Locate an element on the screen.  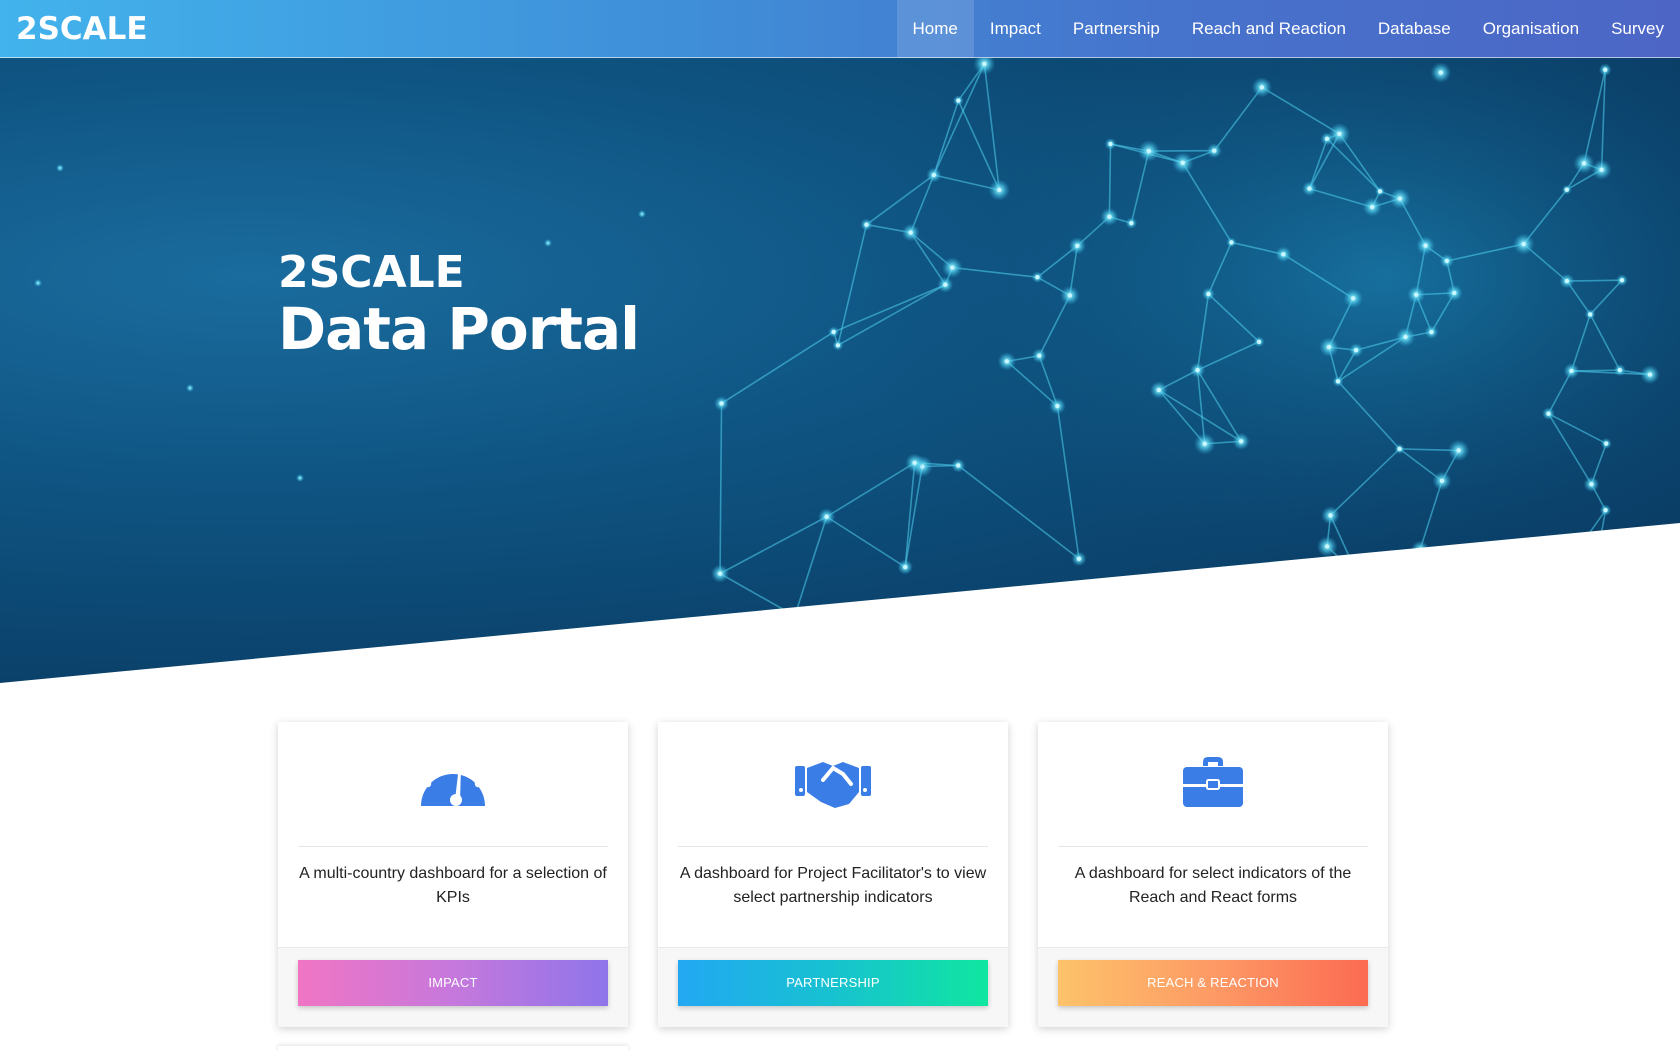
hero-title-portal: Data Portal is located at coordinates (459, 329).